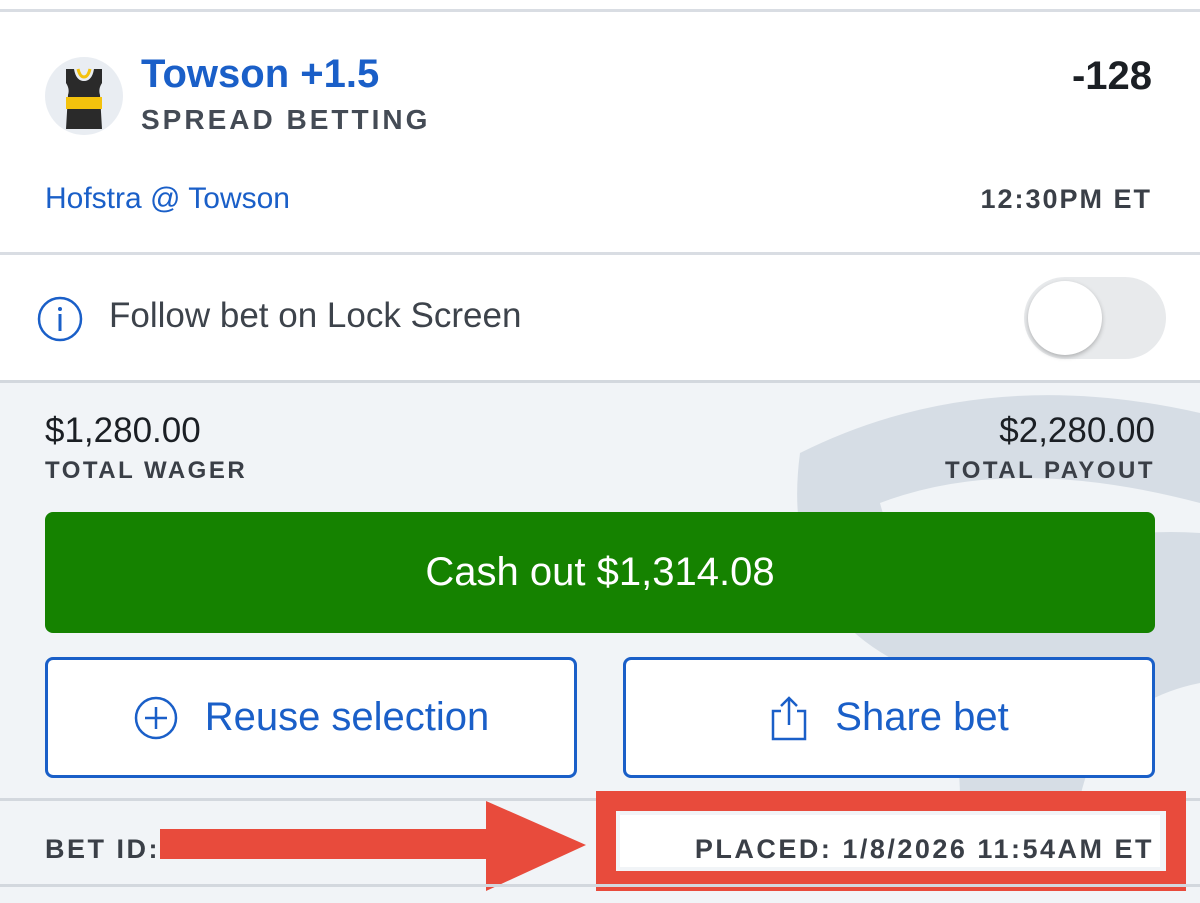 Image resolution: width=1200 pixels, height=903 pixels. What do you see at coordinates (167, 199) in the screenshot?
I see `event-link: Hofstra @ Towson` at bounding box center [167, 199].